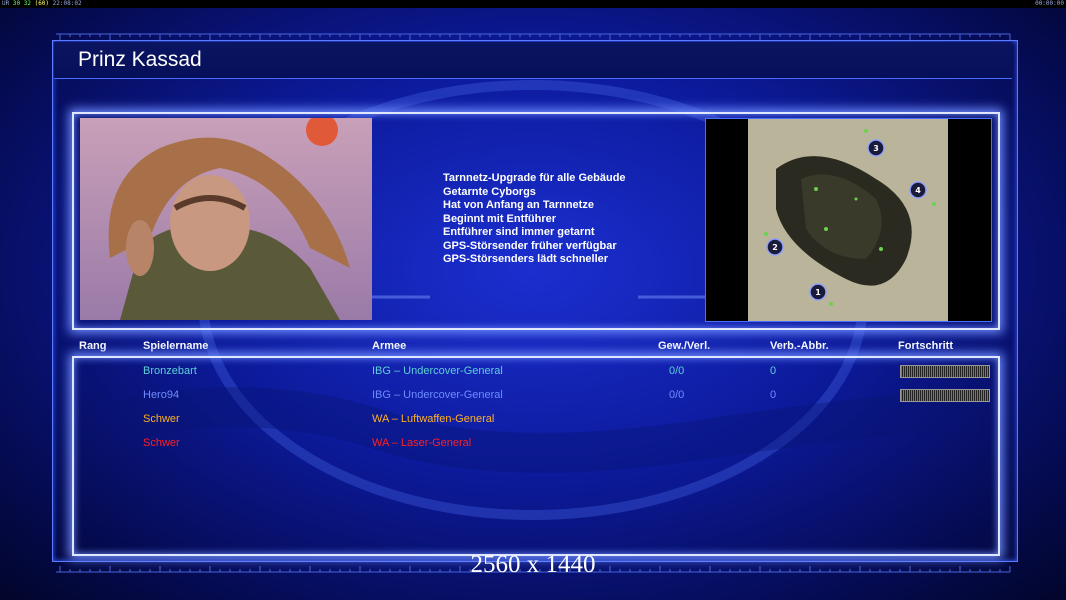 Image resolution: width=1066 pixels, height=600 pixels. What do you see at coordinates (170, 371) in the screenshot?
I see `player-name: Bronzebart` at bounding box center [170, 371].